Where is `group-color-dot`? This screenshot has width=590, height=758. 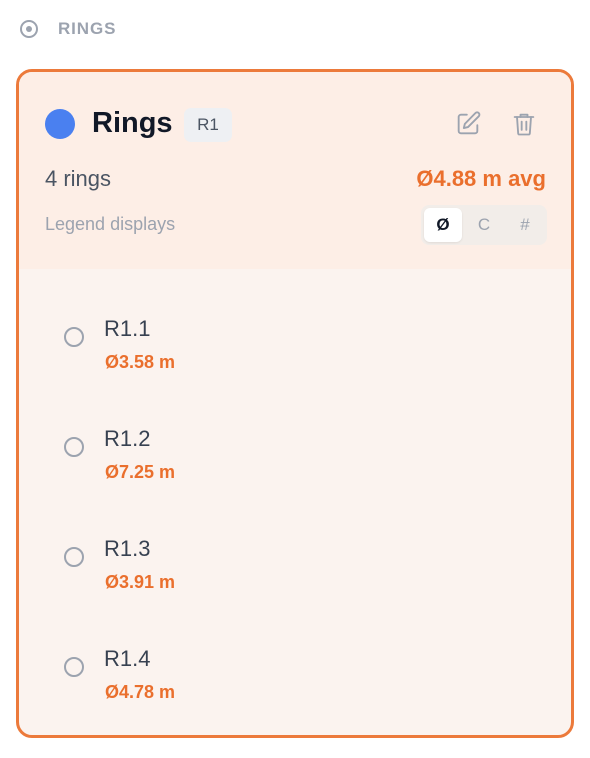
group-color-dot is located at coordinates (60, 124).